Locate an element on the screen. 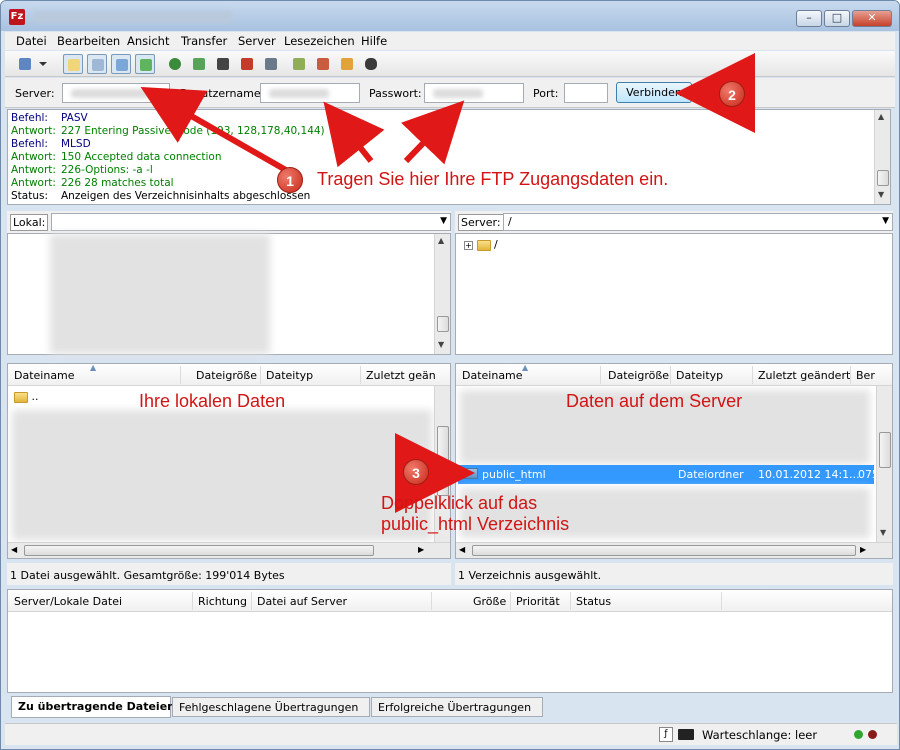 The height and width of the screenshot is (750, 900). arrow-to-server is located at coordinates (216, 131).